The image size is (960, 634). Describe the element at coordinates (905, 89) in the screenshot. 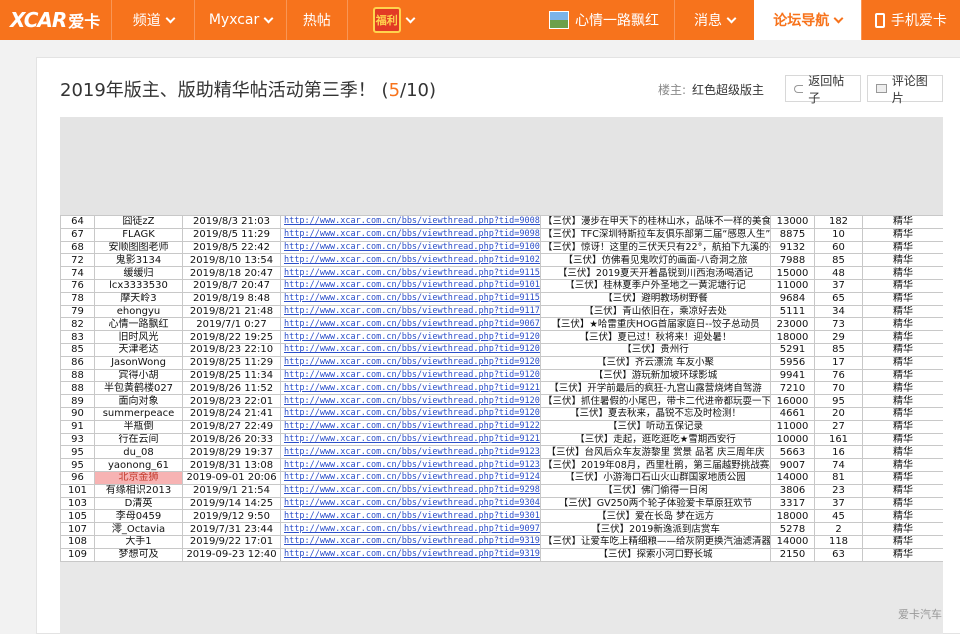

I see `comment-image-button: 评论图片` at that location.